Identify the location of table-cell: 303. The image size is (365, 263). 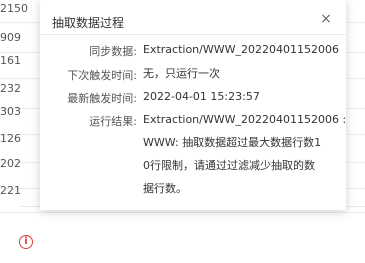
(10, 111).